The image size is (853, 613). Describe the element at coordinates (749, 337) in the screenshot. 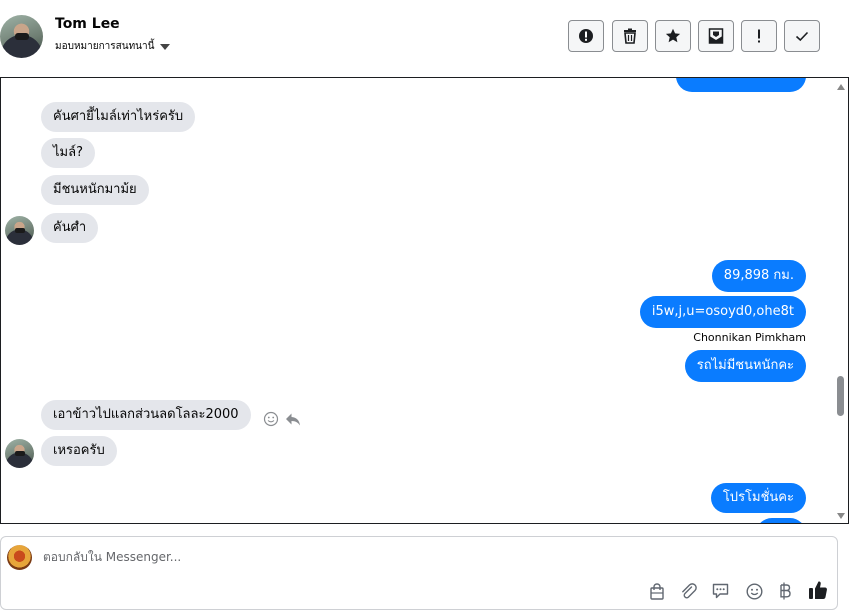

I see `sender-name: Chonnikan Pimkham` at that location.